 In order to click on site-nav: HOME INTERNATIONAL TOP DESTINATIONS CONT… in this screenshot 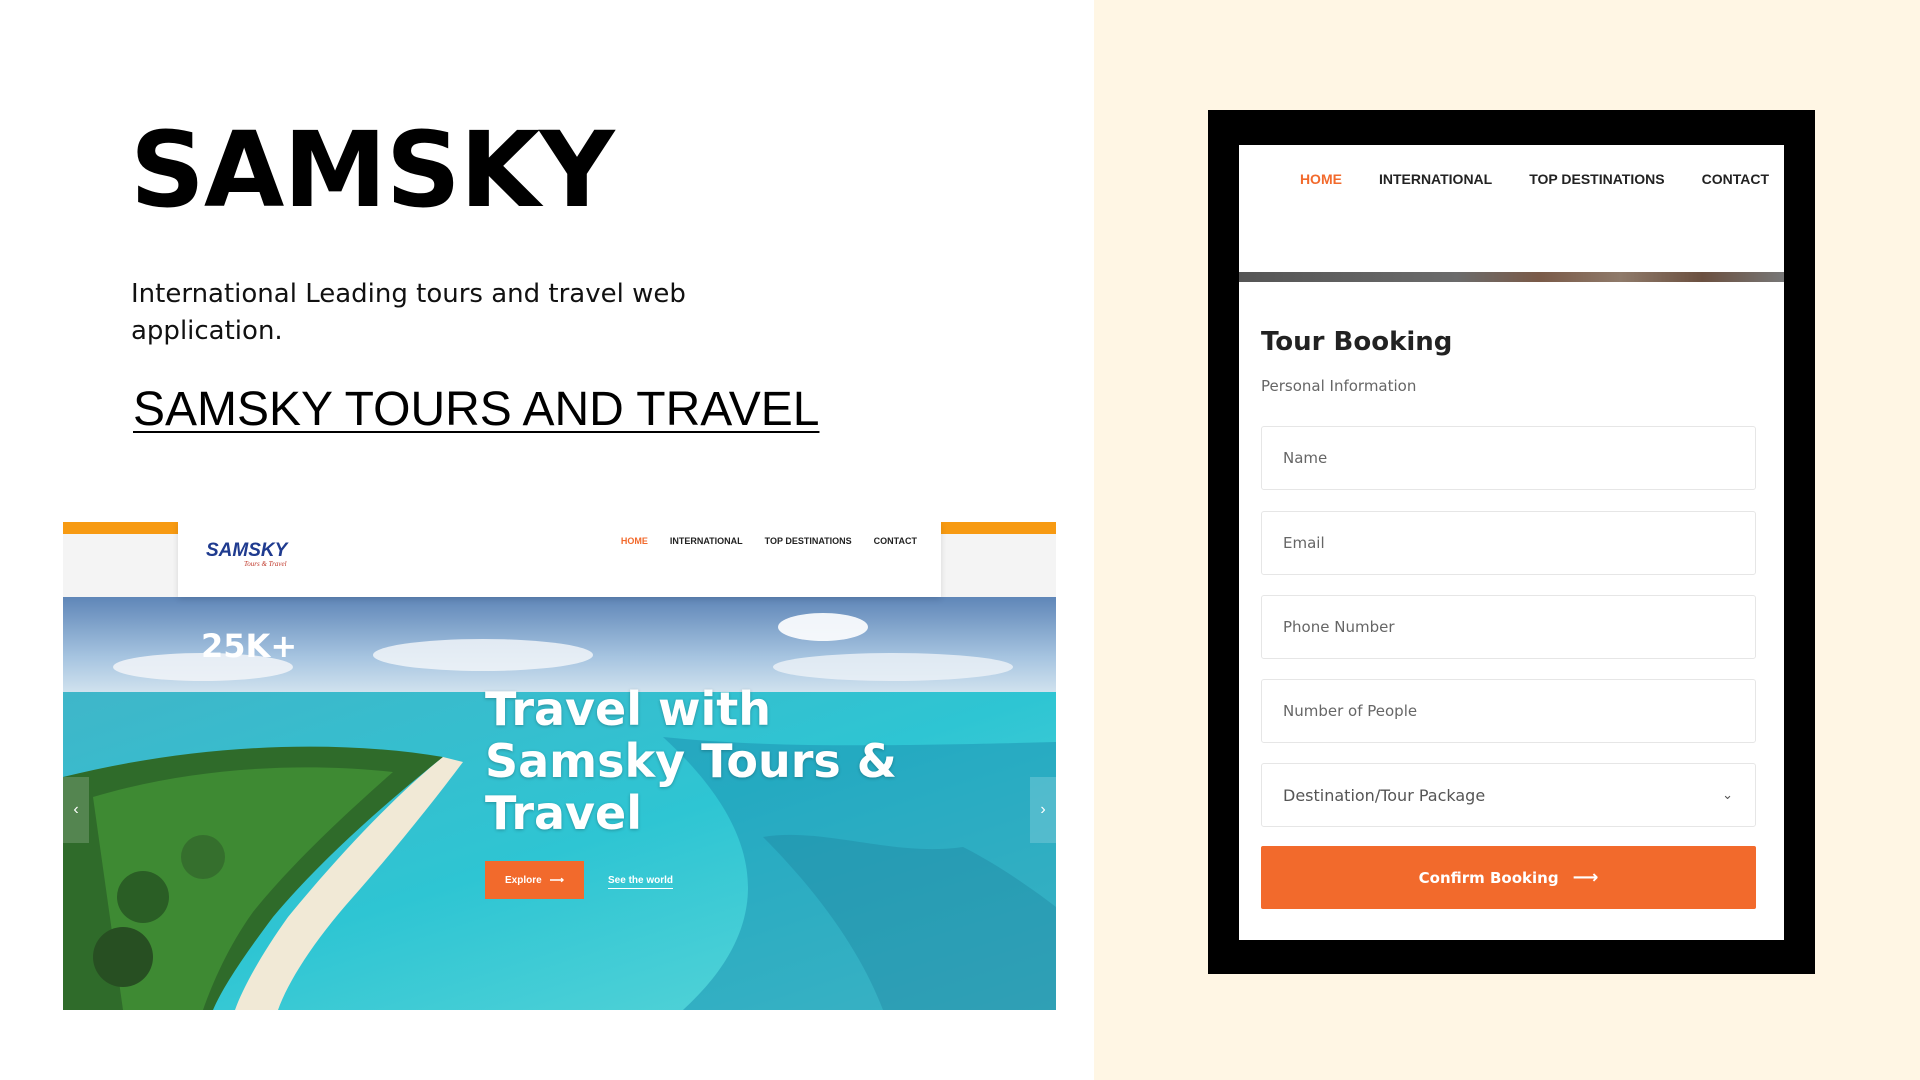, I will do `click(769, 541)`.